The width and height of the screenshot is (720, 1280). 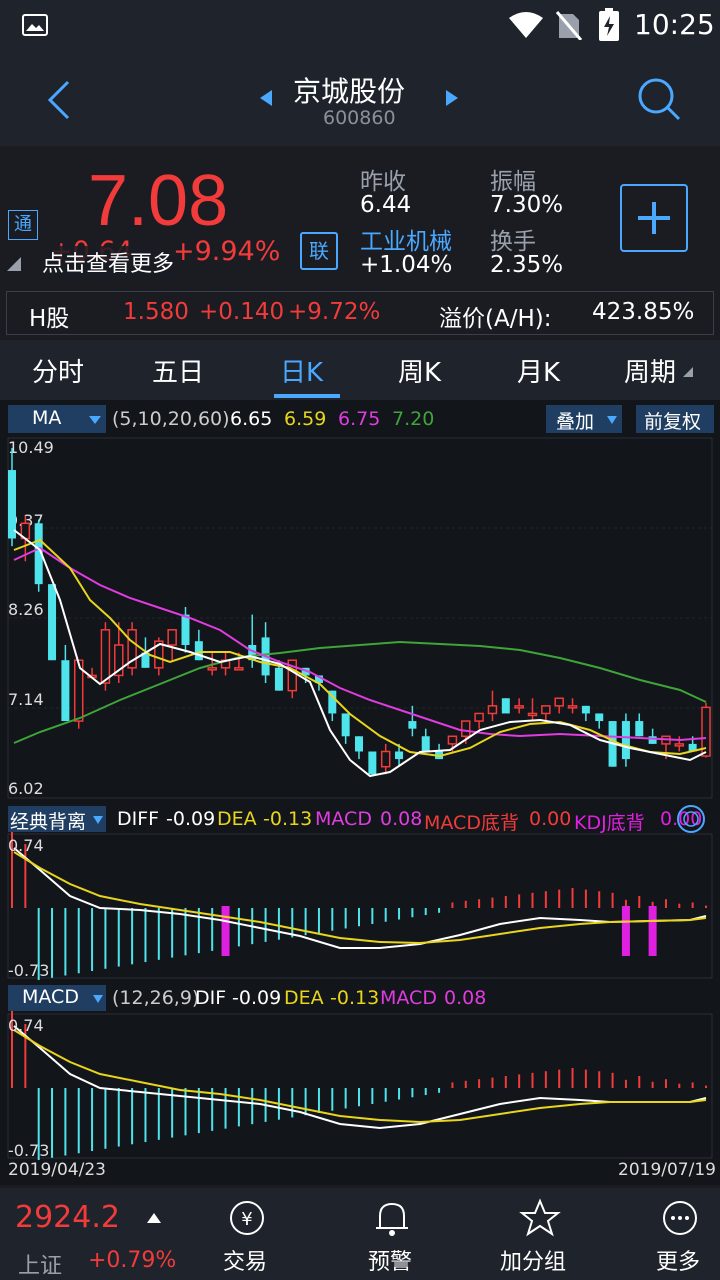 What do you see at coordinates (266, 98) in the screenshot?
I see `prev-stock-icon` at bounding box center [266, 98].